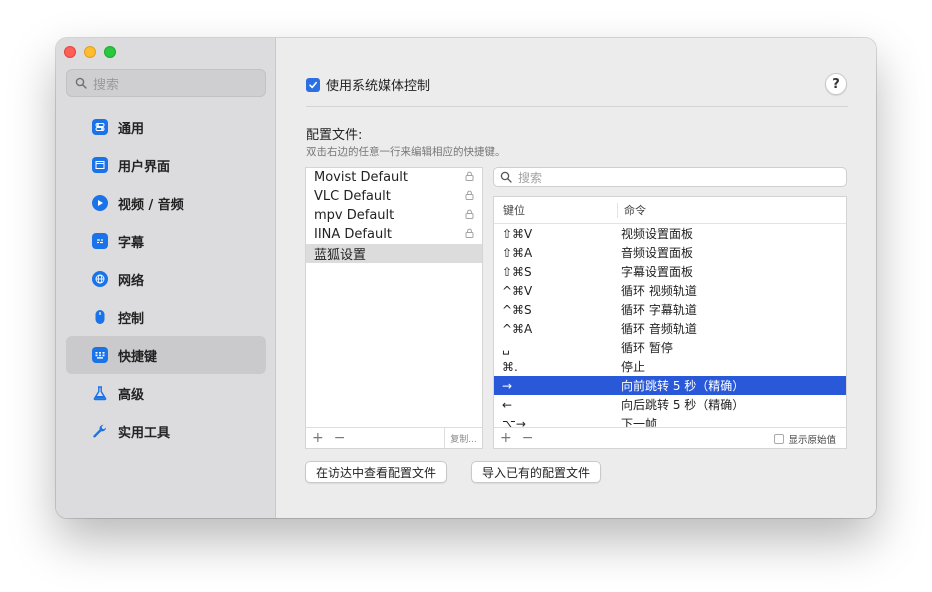  Describe the element at coordinates (361, 177) in the screenshot. I see `profile-name: Movist Default` at that location.